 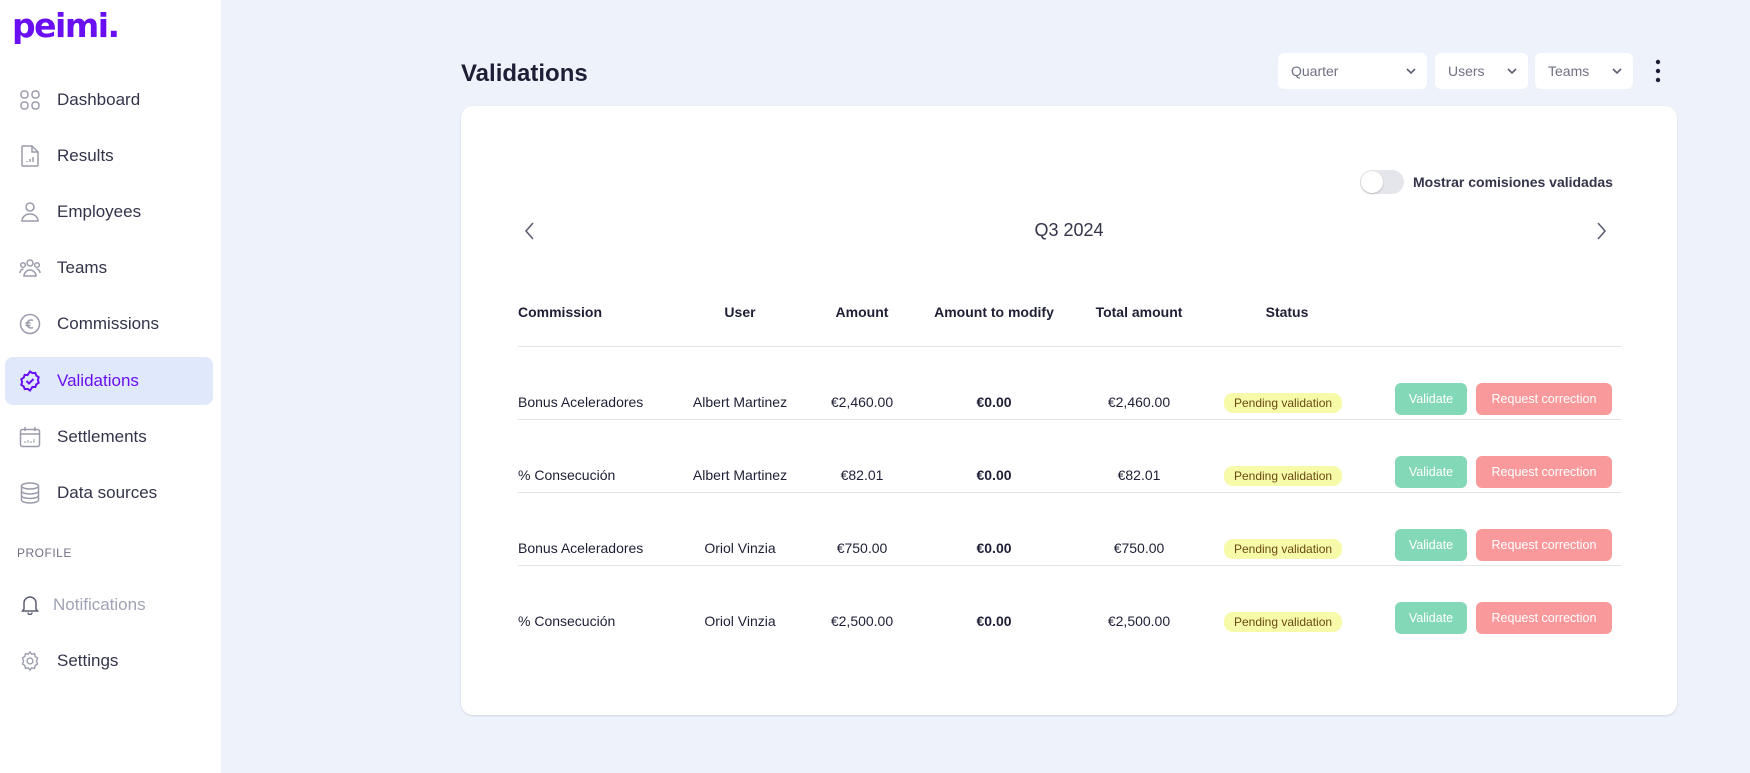 I want to click on users-filter-dropdown: Users, so click(x=1481, y=71).